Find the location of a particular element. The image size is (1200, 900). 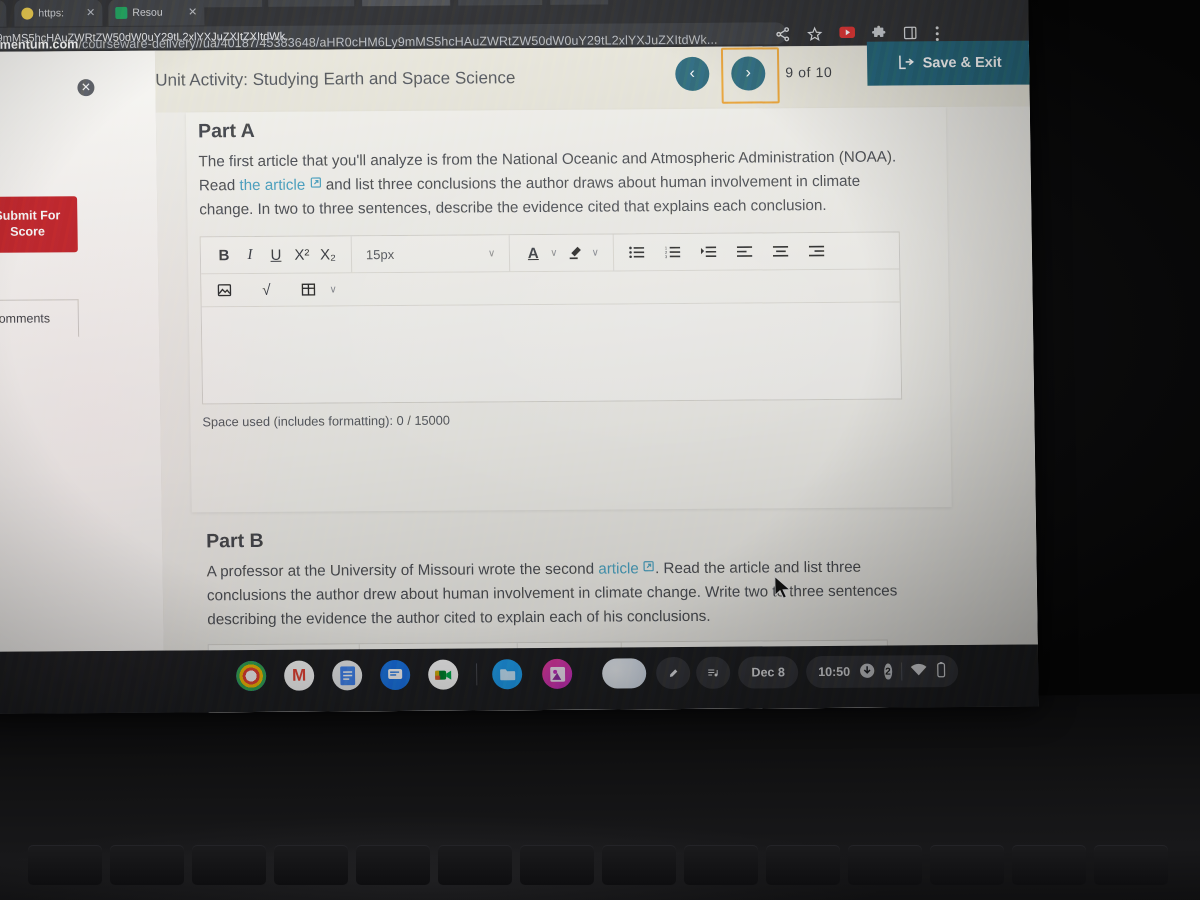

insert-table-button is located at coordinates (308, 290).